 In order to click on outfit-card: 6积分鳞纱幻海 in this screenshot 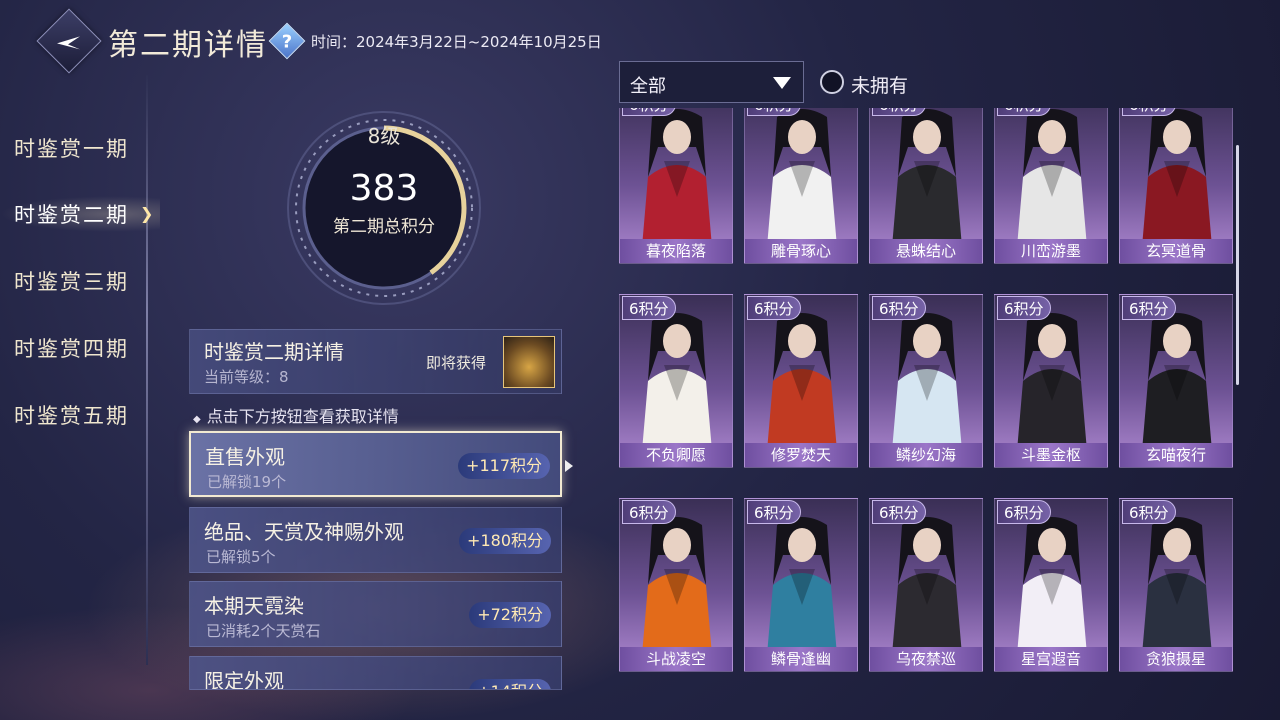, I will do `click(926, 381)`.